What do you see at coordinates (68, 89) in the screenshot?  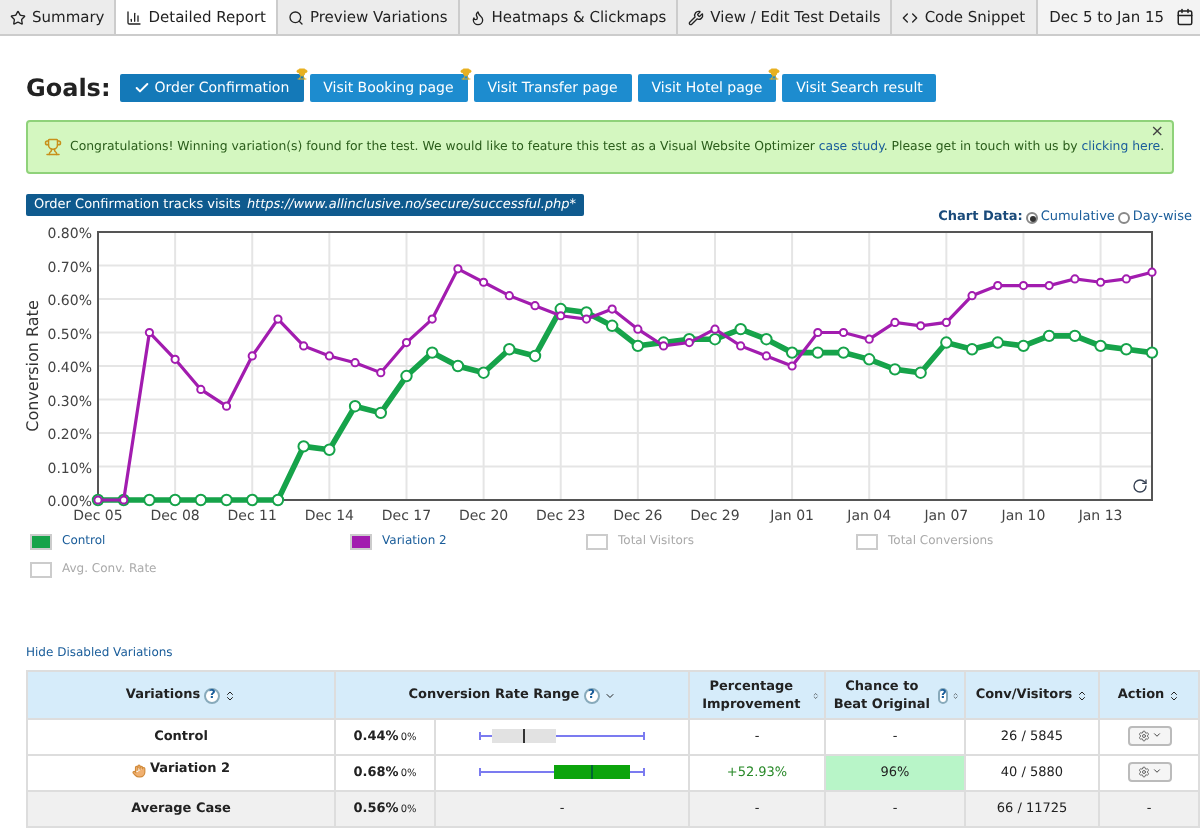 I see `goals-label: Goals:` at bounding box center [68, 89].